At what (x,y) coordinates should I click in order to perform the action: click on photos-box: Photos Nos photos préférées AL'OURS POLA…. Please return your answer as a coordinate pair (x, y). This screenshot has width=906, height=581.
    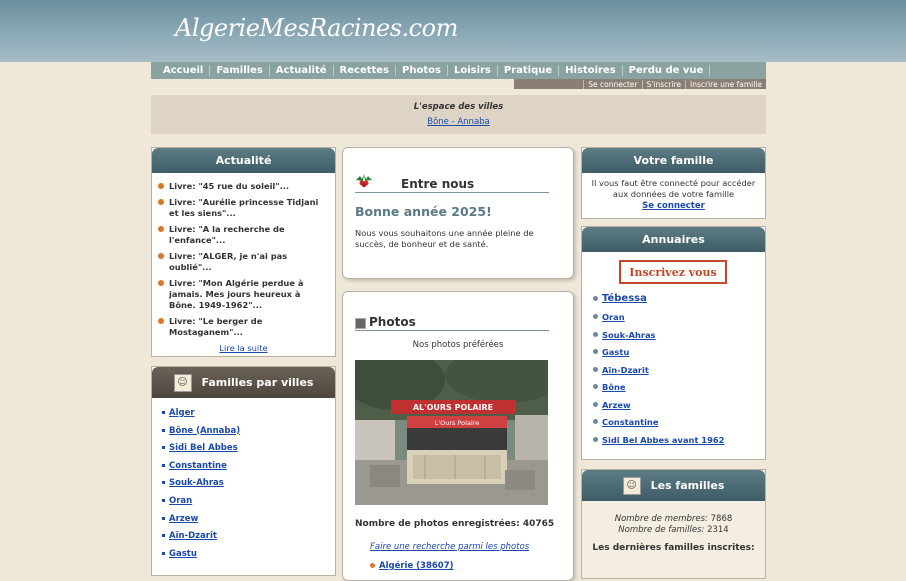
    Looking at the image, I should click on (458, 436).